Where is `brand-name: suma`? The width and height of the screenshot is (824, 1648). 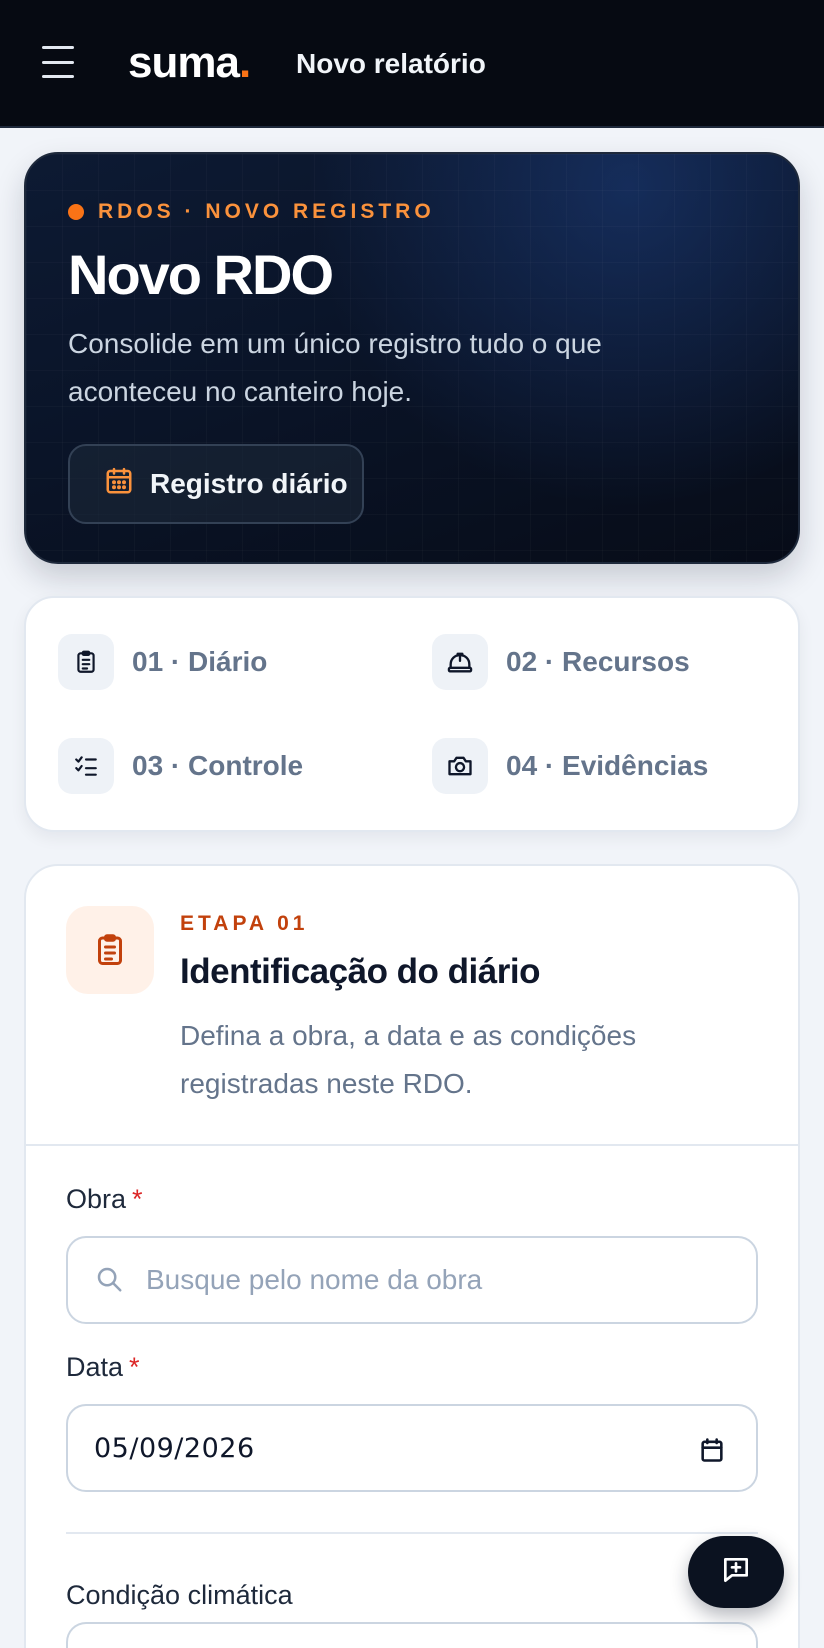 brand-name: suma is located at coordinates (184, 62).